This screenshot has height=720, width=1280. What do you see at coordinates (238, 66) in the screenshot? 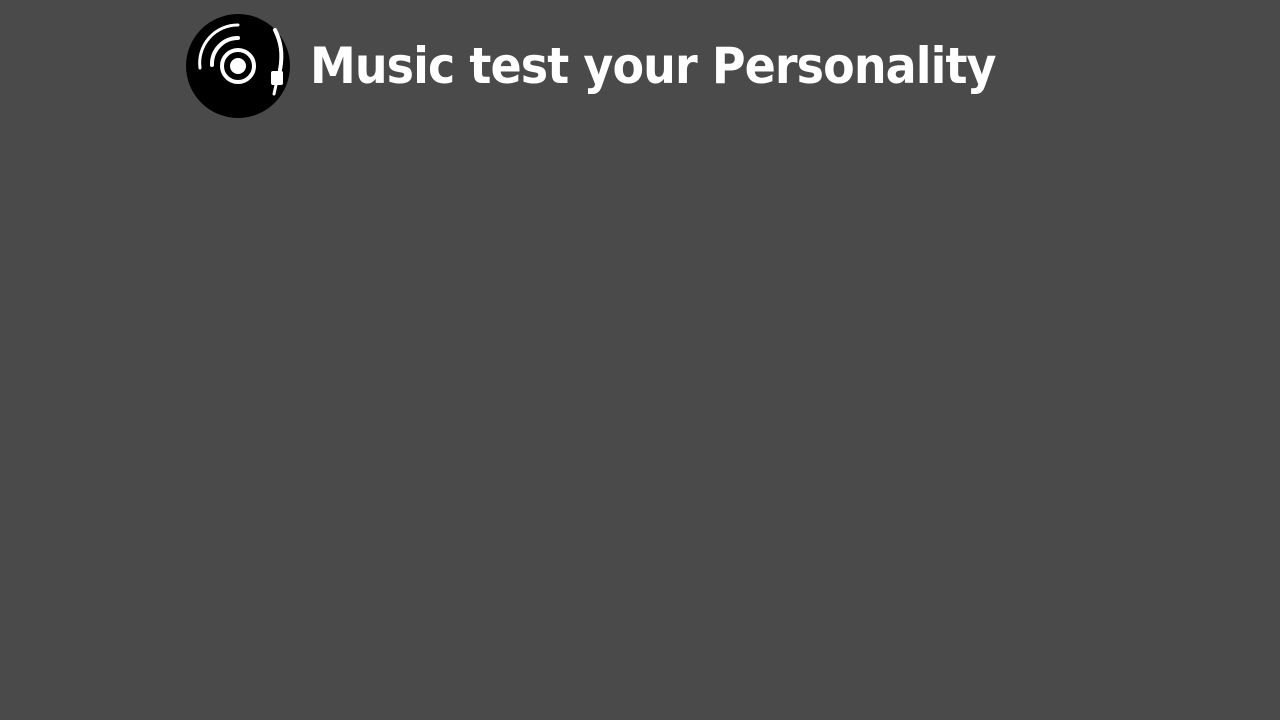
I see `vinyl-record-icon` at bounding box center [238, 66].